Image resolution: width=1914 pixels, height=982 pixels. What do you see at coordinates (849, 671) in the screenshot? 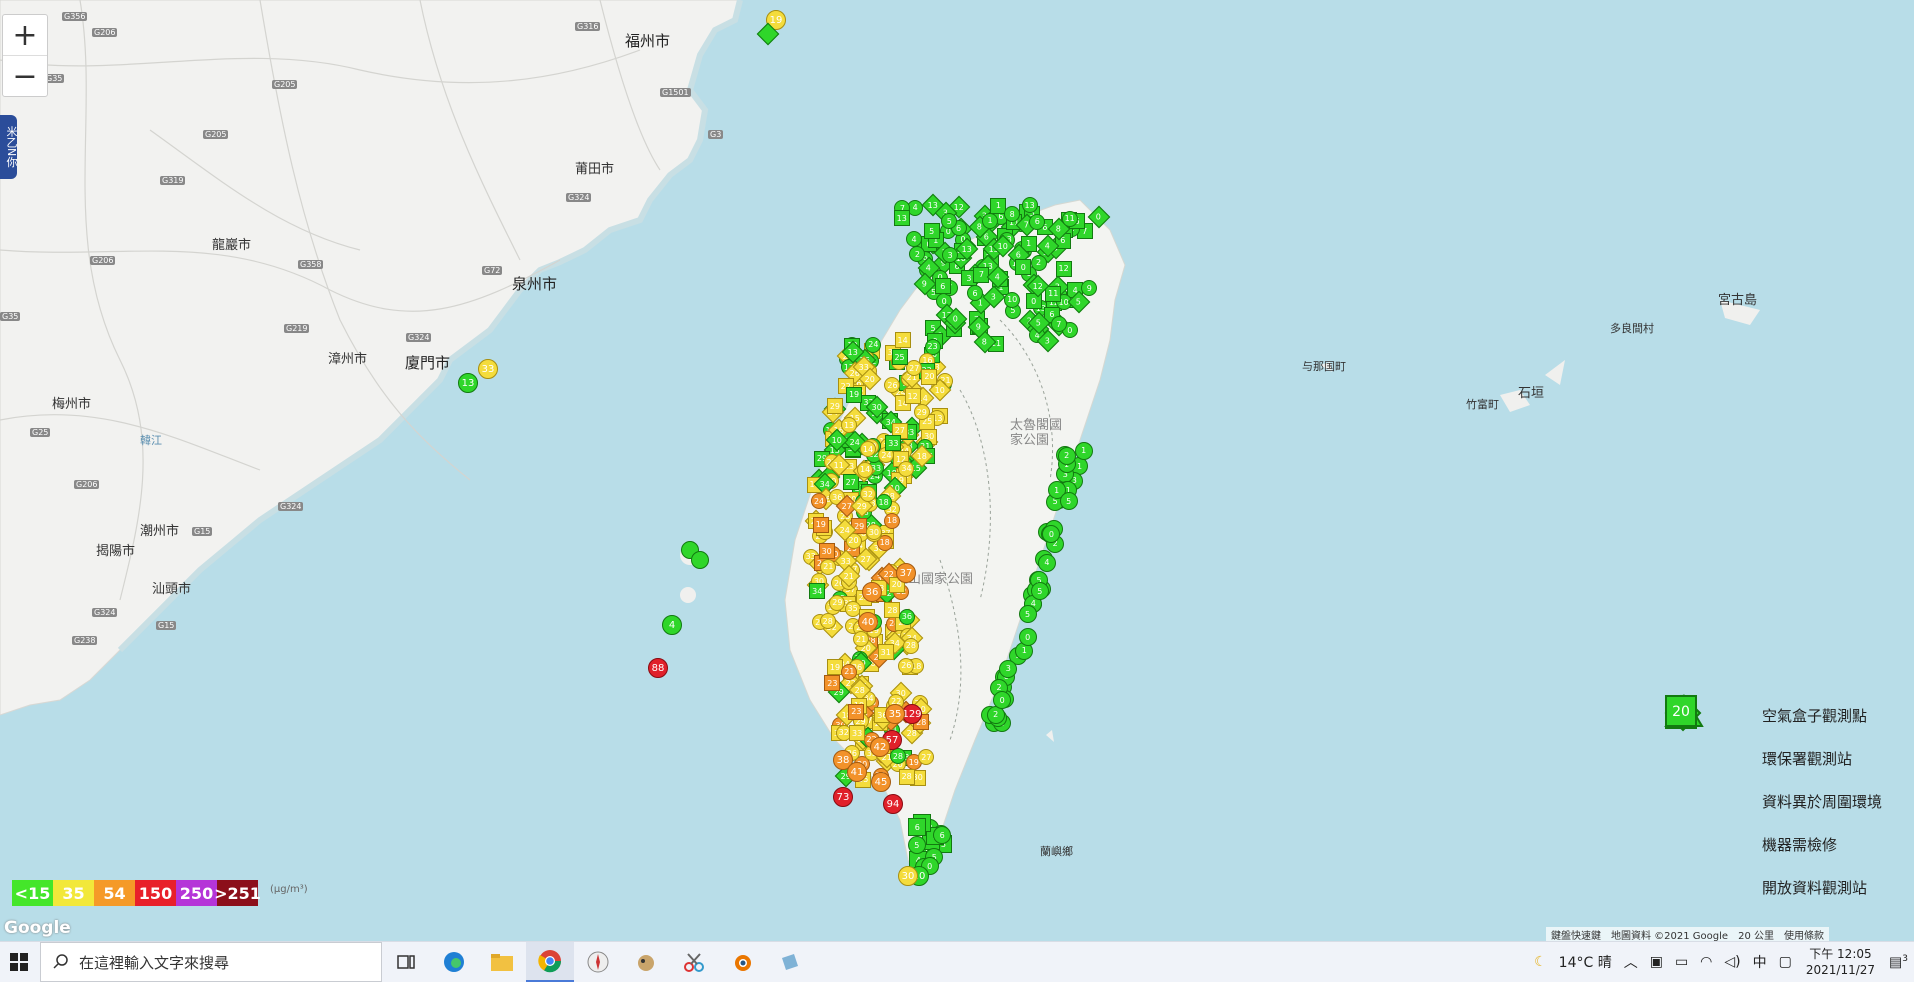
I see `sensor-marker: 21` at bounding box center [849, 671].